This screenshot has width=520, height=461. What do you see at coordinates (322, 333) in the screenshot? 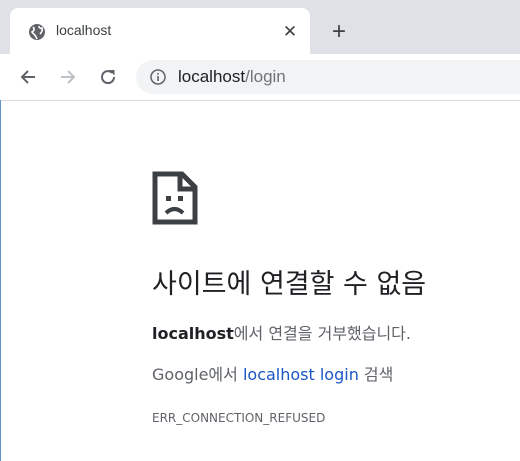
I see `error-message-text: 에서 연결을 거부했습니다.` at bounding box center [322, 333].